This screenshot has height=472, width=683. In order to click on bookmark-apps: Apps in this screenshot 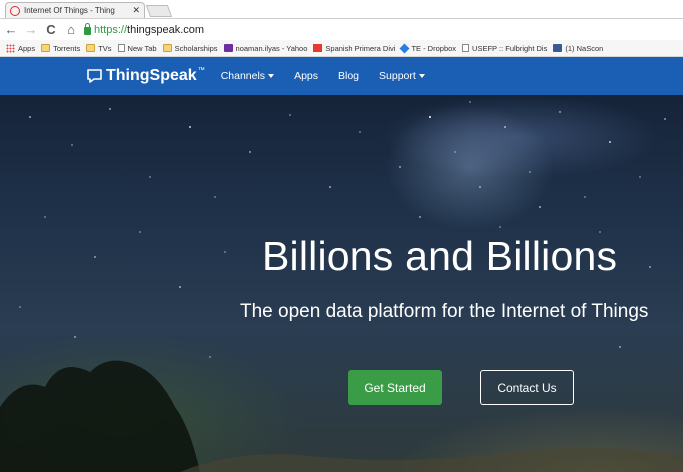, I will do `click(21, 48)`.